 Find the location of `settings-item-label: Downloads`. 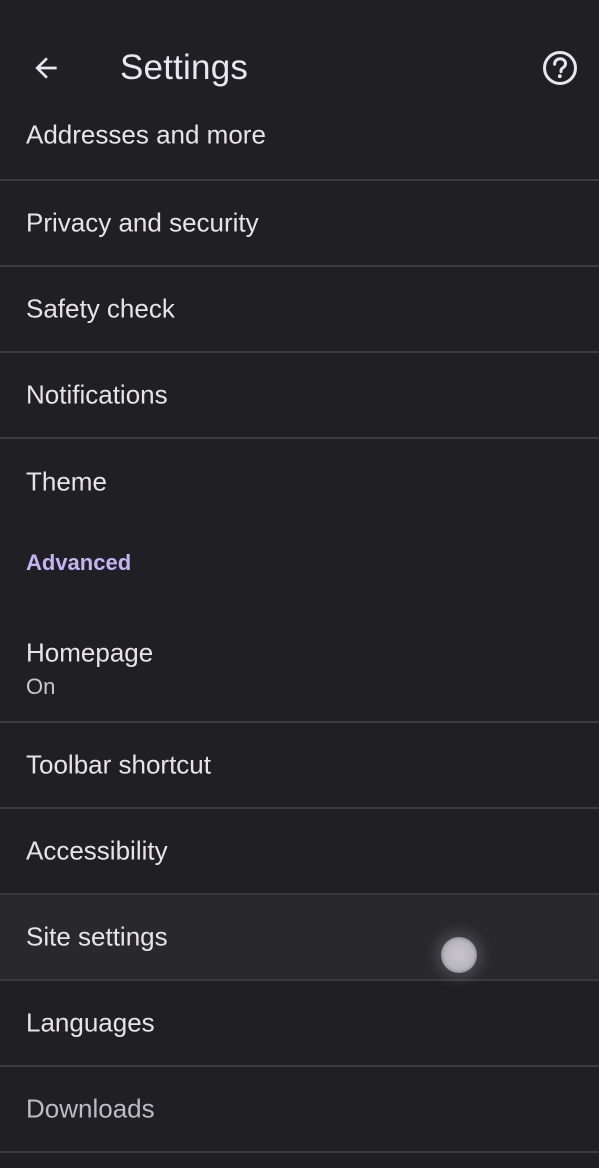

settings-item-label: Downloads is located at coordinates (90, 1108).